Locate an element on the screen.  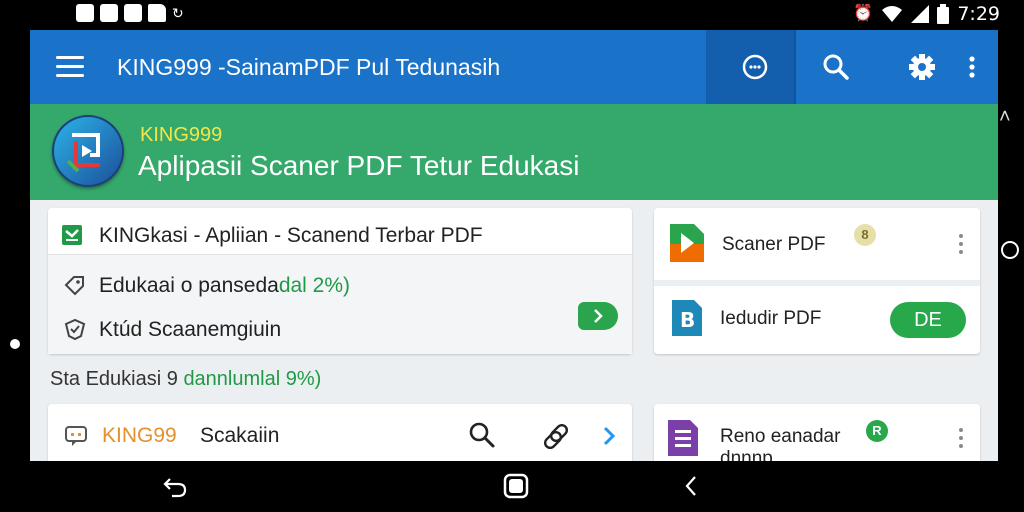
list-doc-icon is located at coordinates (683, 438).